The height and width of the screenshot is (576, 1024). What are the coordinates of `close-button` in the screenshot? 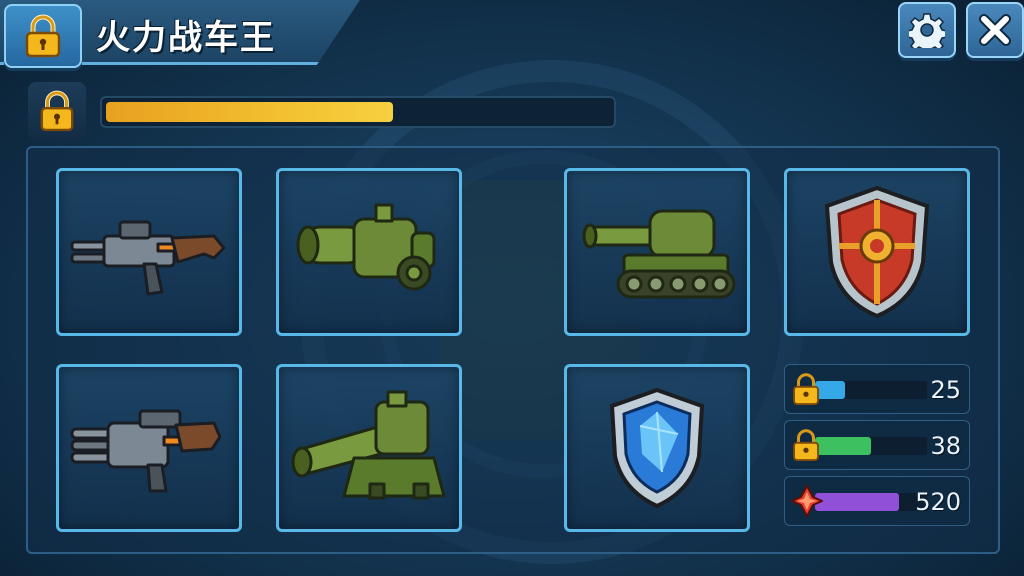 It's located at (995, 30).